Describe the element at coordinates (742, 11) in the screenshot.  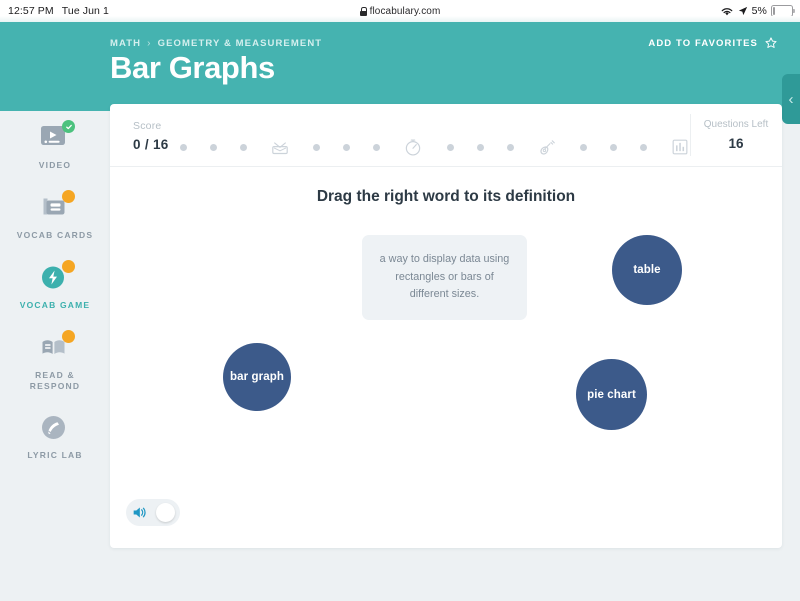
I see `location-arrow-icon` at that location.